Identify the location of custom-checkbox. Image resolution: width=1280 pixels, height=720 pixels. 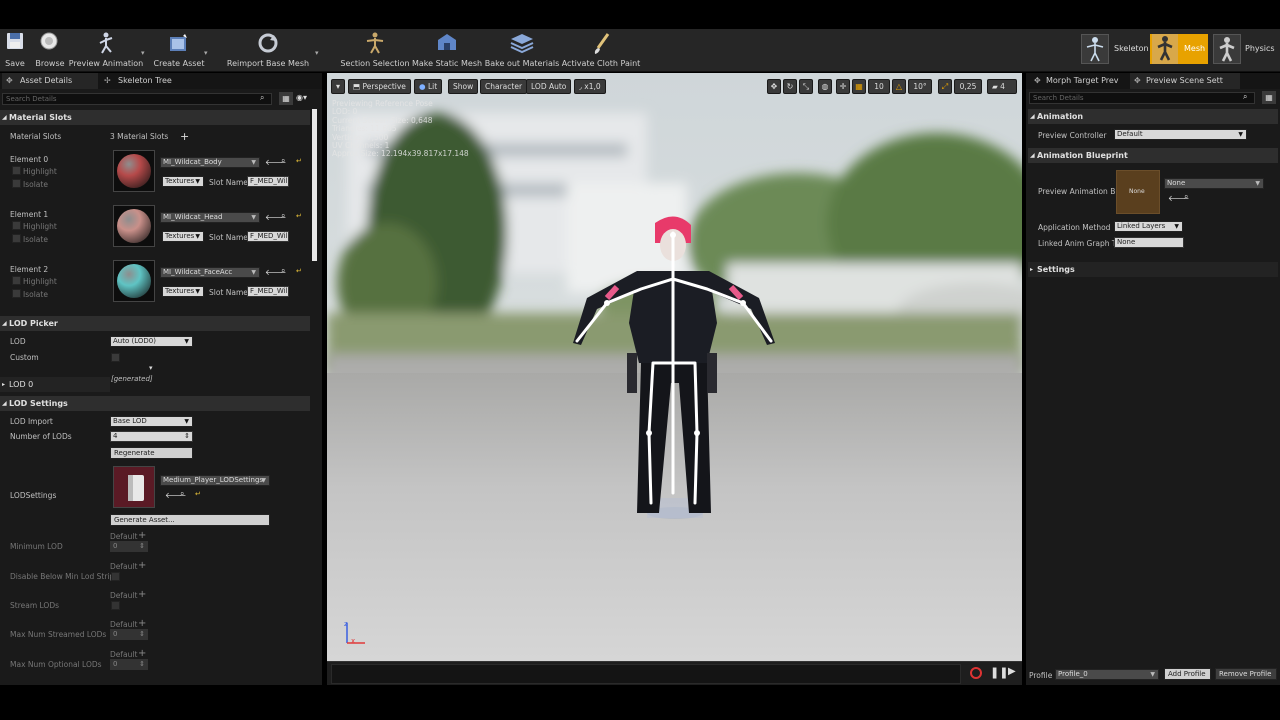
(115, 357).